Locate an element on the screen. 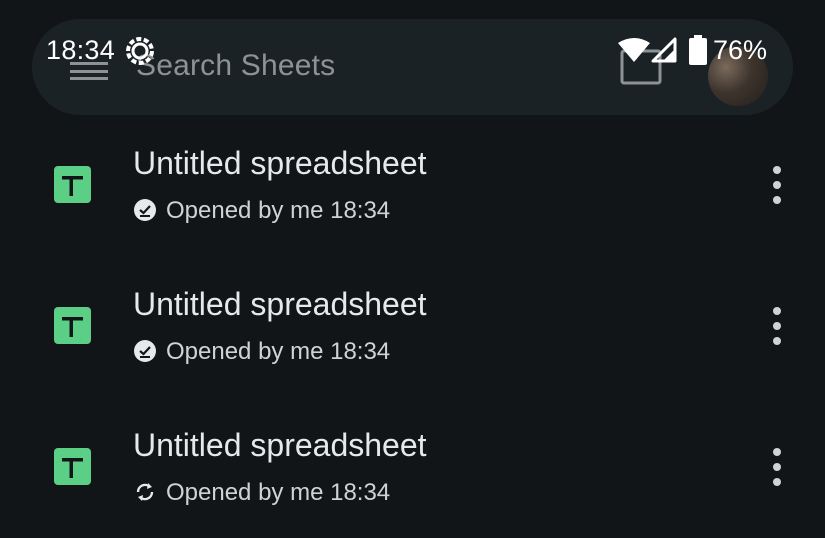  menu-icon is located at coordinates (89, 71).